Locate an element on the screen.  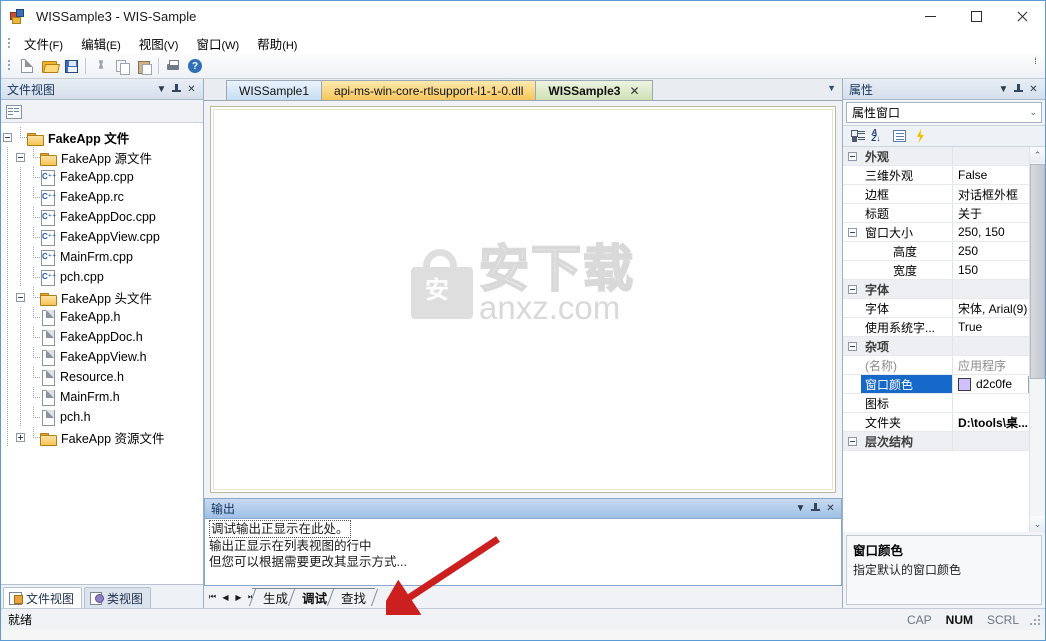
editor-tab-overflow-button: ▼ is located at coordinates (831, 88).